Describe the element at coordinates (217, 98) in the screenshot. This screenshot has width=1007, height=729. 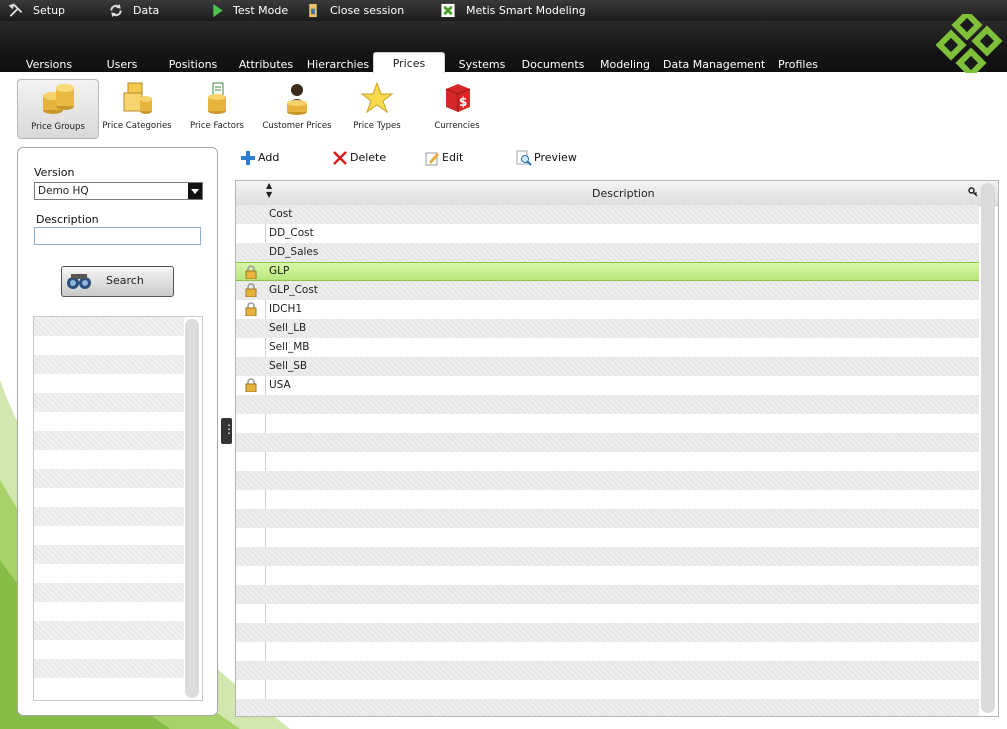
I see `coins-factor-icon` at that location.